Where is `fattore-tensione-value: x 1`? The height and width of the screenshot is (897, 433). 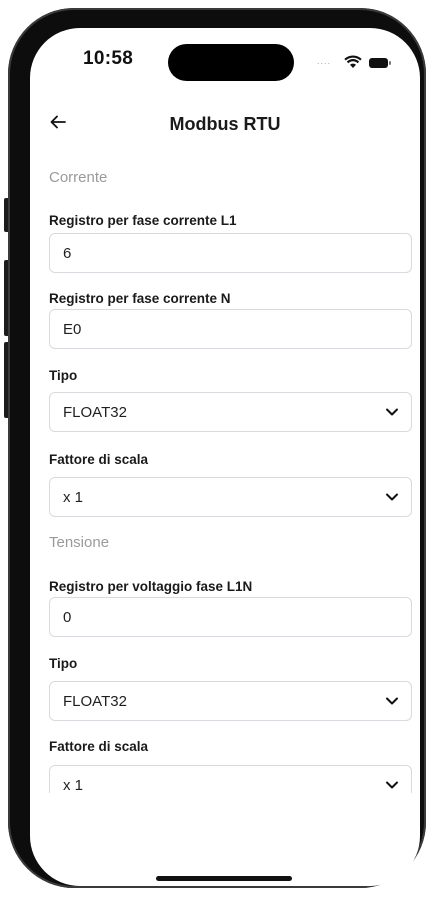
fattore-tensione-value: x 1 is located at coordinates (73, 785).